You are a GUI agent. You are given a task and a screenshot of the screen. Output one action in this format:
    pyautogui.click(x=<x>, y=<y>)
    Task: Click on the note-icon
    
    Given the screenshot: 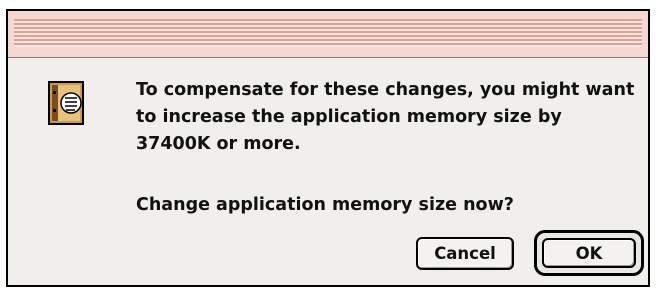 What is the action you would take?
    pyautogui.click(x=66, y=103)
    